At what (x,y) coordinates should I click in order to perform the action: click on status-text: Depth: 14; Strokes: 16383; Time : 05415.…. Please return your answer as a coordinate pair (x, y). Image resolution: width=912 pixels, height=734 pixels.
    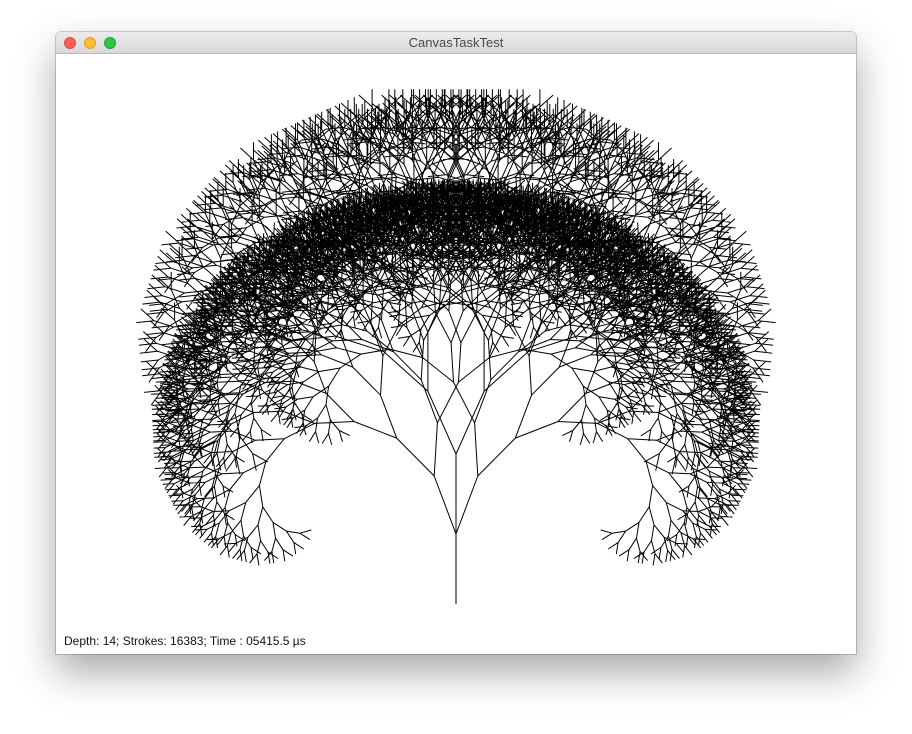
    Looking at the image, I should click on (185, 641).